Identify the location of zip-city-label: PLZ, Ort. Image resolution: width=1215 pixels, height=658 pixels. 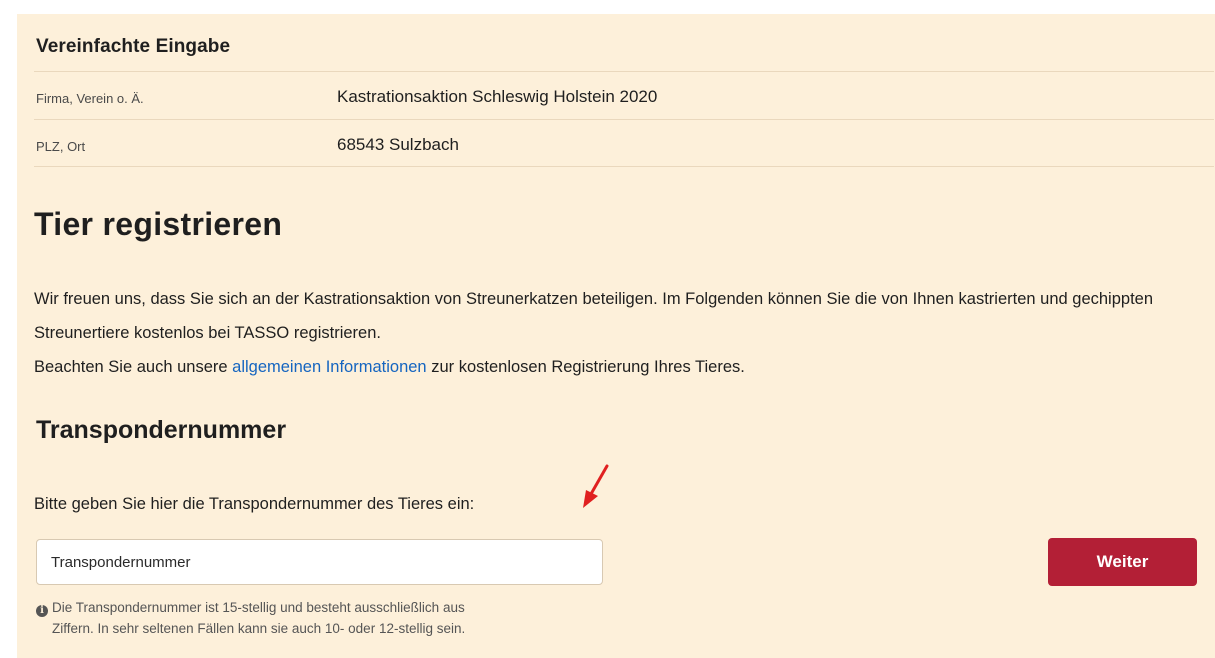
(61, 146).